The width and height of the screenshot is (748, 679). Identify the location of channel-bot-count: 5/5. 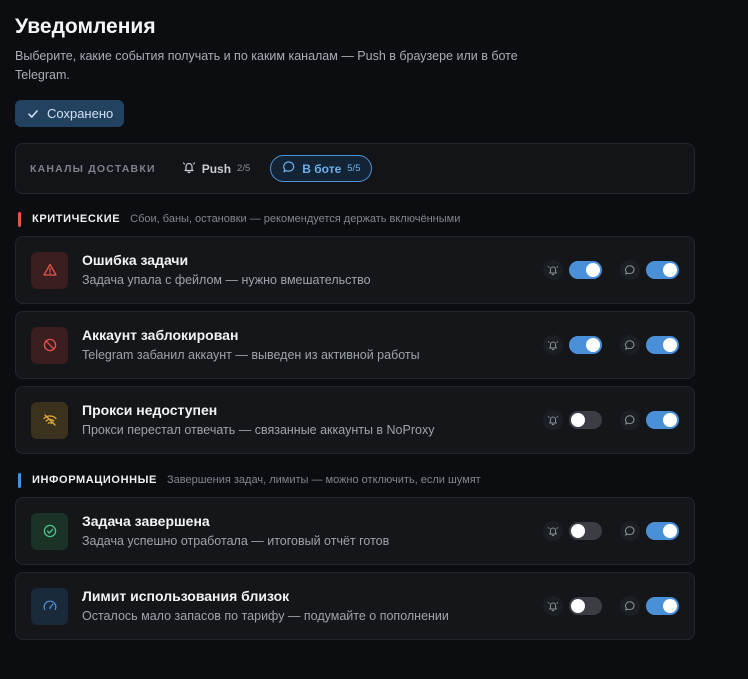
(354, 168).